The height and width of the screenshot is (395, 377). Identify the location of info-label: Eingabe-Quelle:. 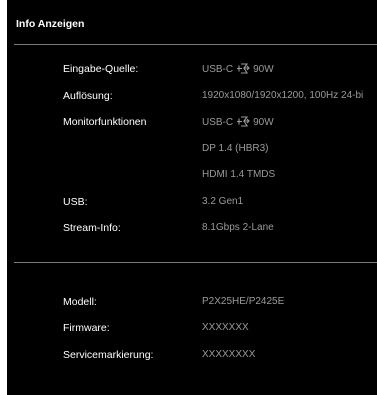
(101, 69).